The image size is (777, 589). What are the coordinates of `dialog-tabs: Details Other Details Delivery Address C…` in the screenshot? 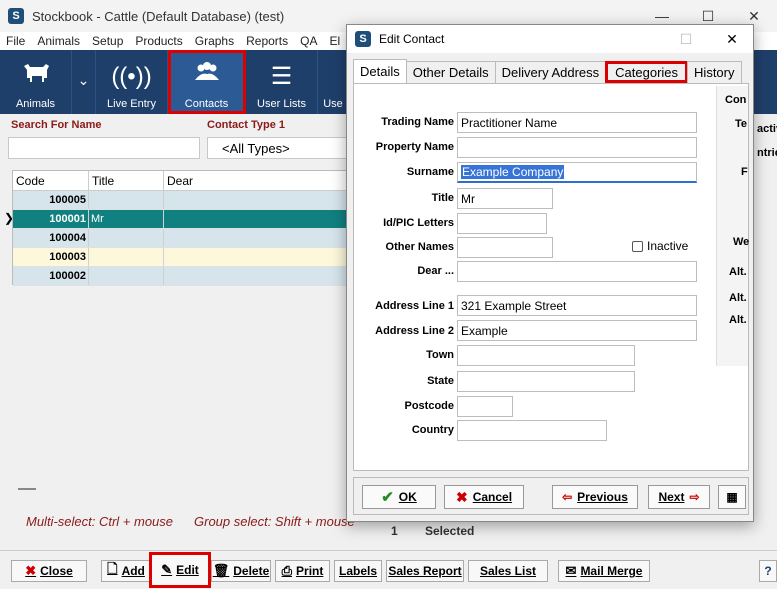 It's located at (547, 71).